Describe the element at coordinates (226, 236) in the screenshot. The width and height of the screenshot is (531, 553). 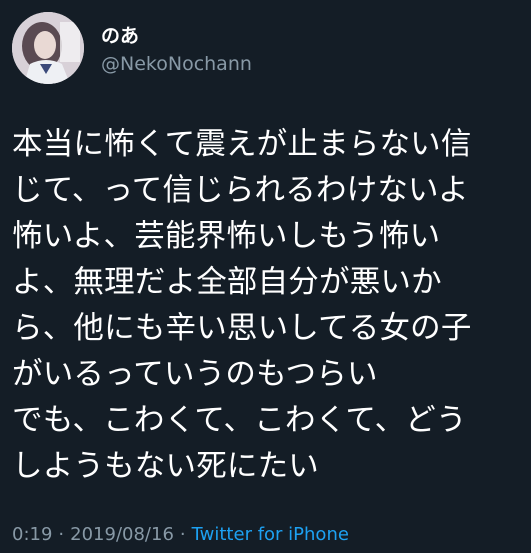
I see `tweet-text-line: 怖いよ、芸能界怖いしもう怖い` at that location.